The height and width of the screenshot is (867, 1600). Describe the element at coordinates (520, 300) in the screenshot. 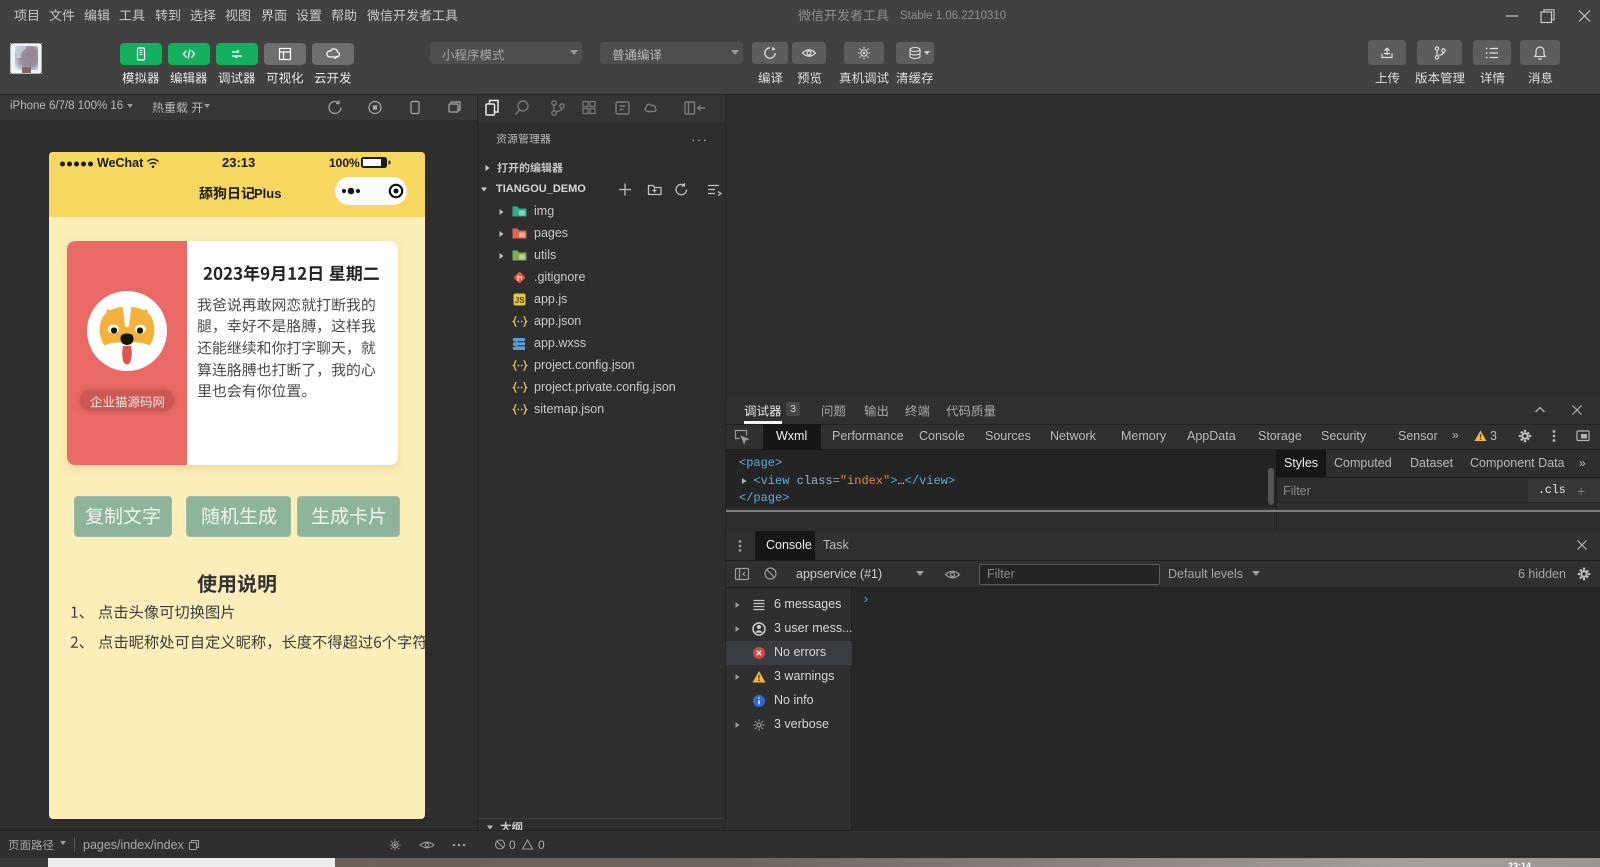

I see `svg-text: JS` at that location.